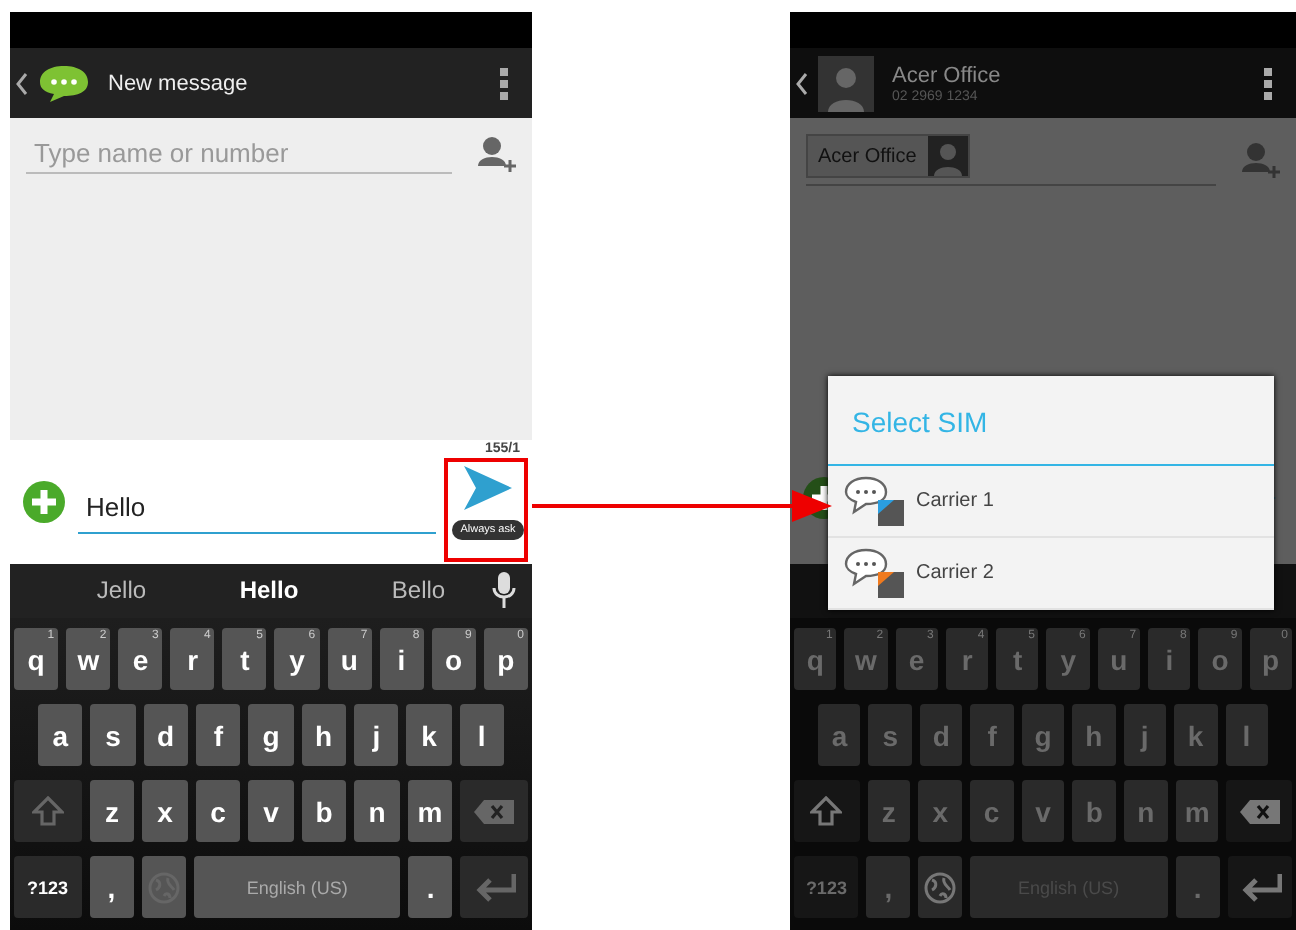 Image resolution: width=1296 pixels, height=930 pixels. I want to click on keyboard-key: h, so click(323, 735).